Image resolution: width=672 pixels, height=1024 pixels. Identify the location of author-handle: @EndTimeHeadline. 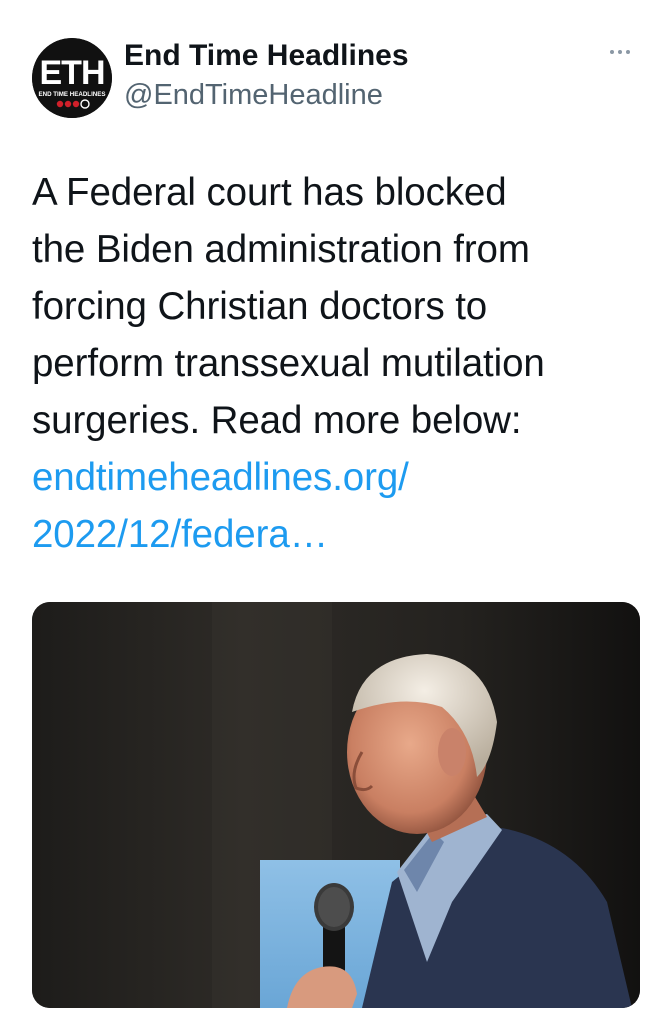
(266, 95).